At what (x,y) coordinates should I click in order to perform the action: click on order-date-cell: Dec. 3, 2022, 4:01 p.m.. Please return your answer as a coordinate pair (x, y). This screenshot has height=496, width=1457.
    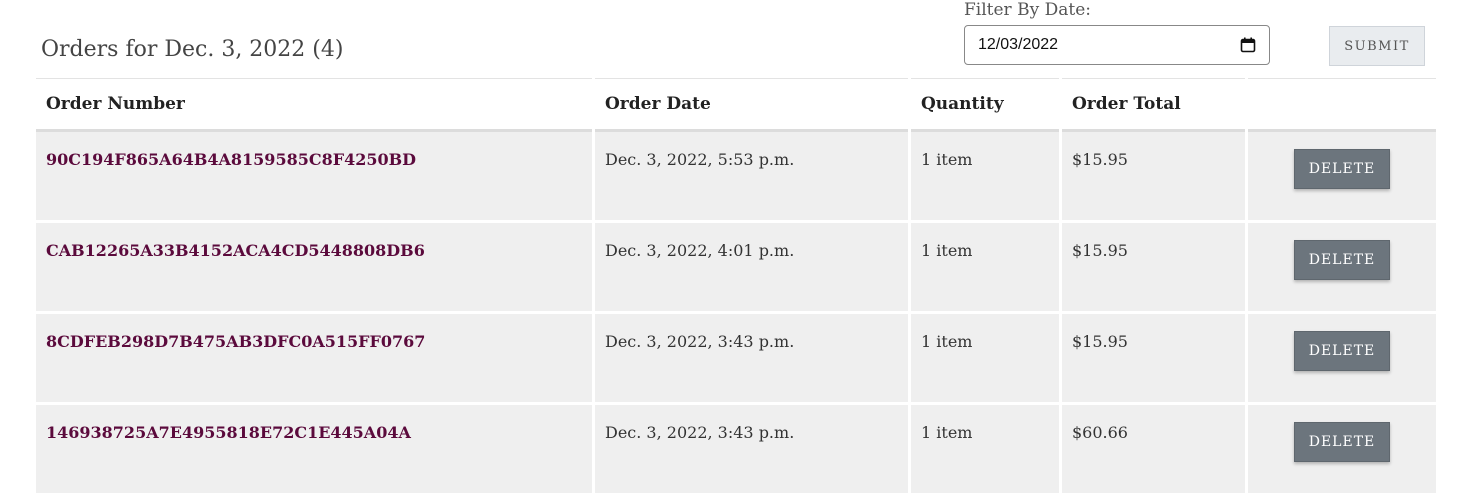
    Looking at the image, I should click on (751, 268).